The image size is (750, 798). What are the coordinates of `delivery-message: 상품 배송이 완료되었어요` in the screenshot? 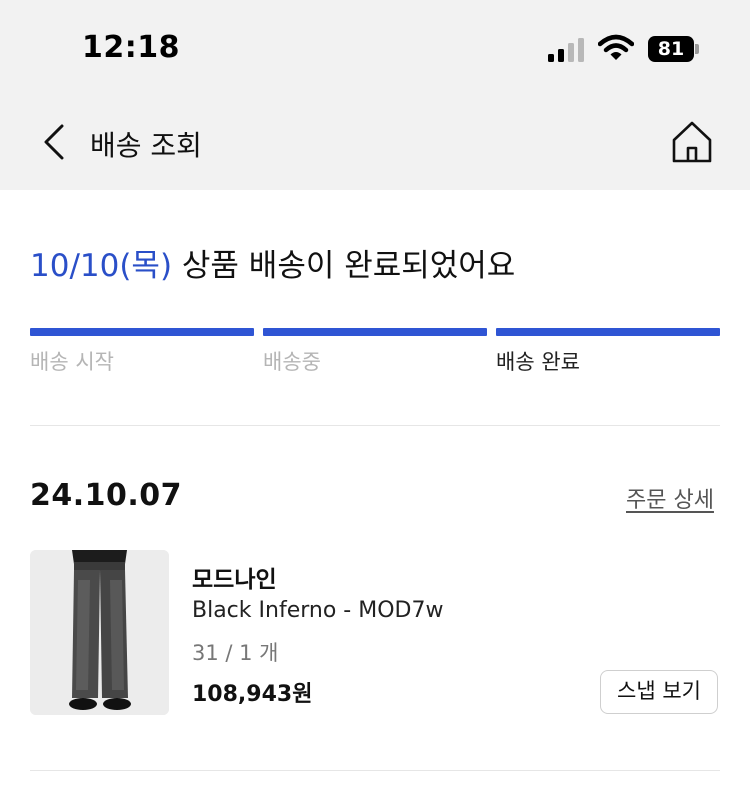 It's located at (344, 266).